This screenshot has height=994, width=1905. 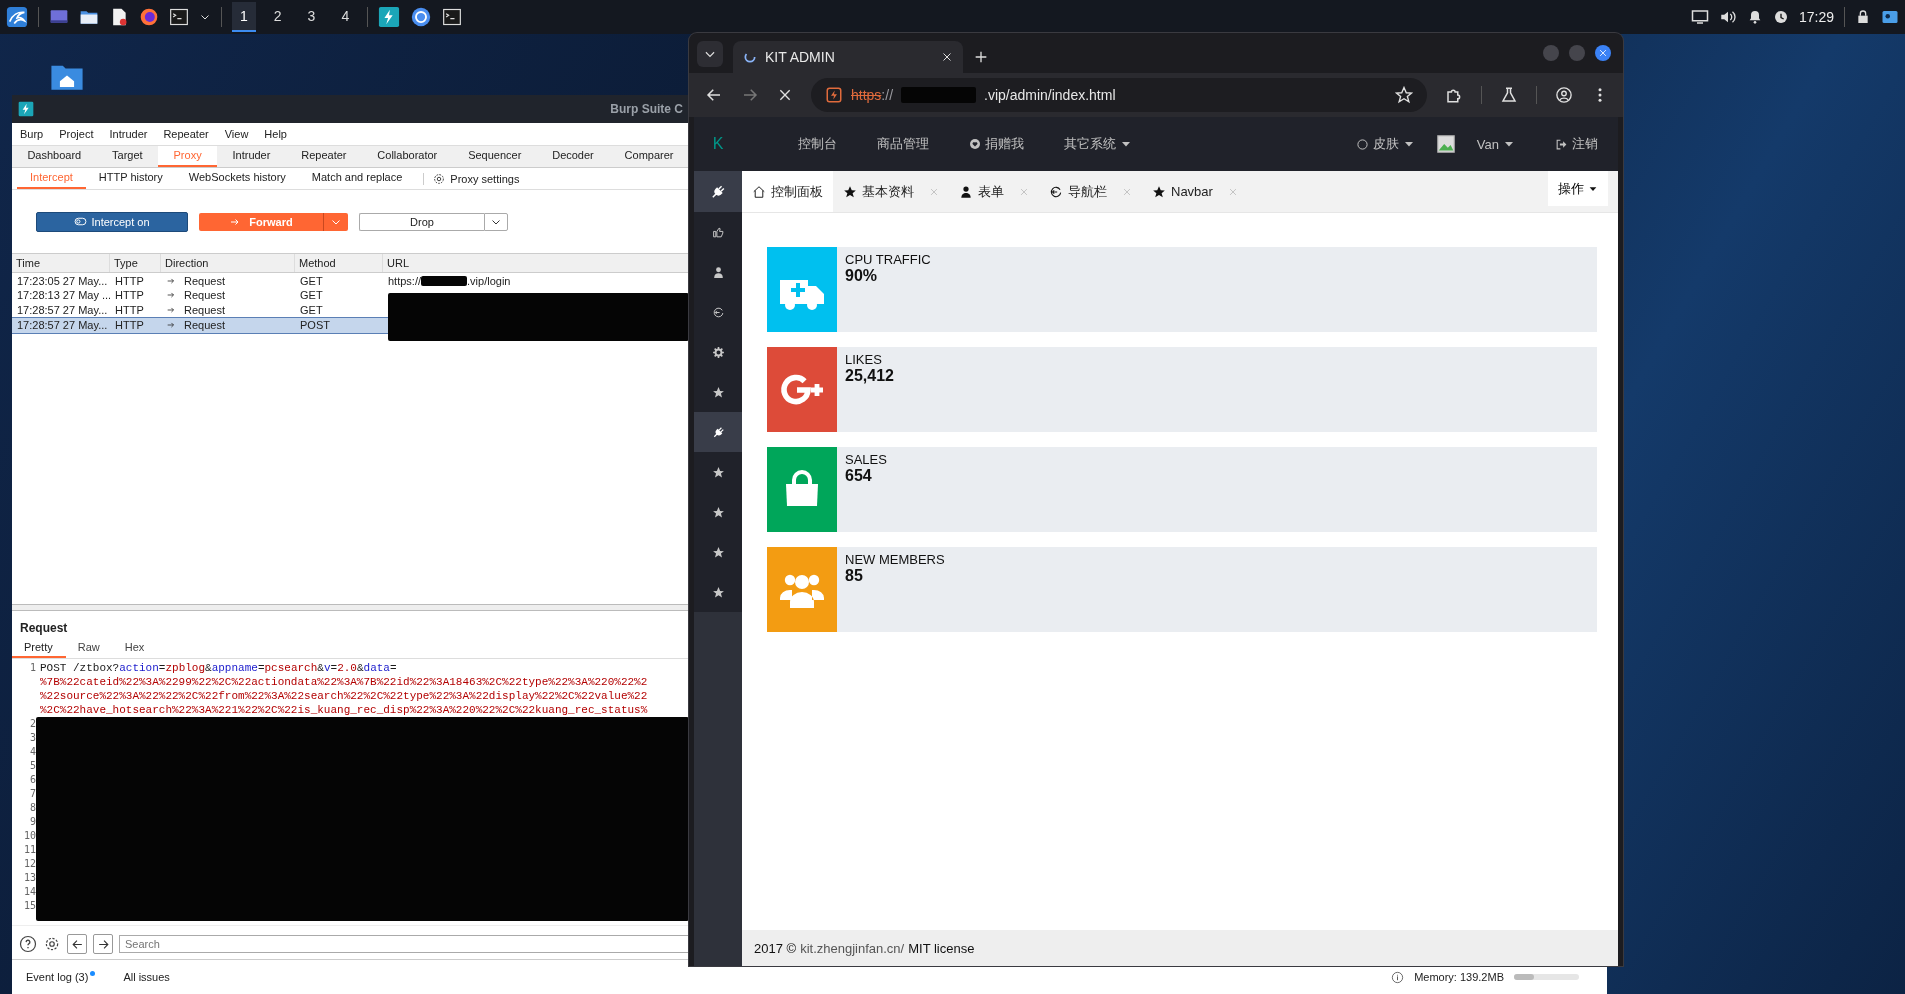 I want to click on user-badge-icon, so click(x=1890, y=17).